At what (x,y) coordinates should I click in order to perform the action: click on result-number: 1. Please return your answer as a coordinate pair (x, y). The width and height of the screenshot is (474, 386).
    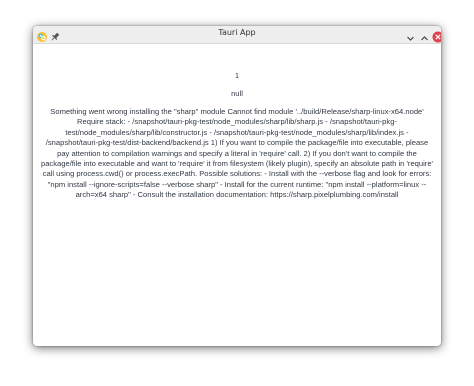
    Looking at the image, I should click on (237, 75).